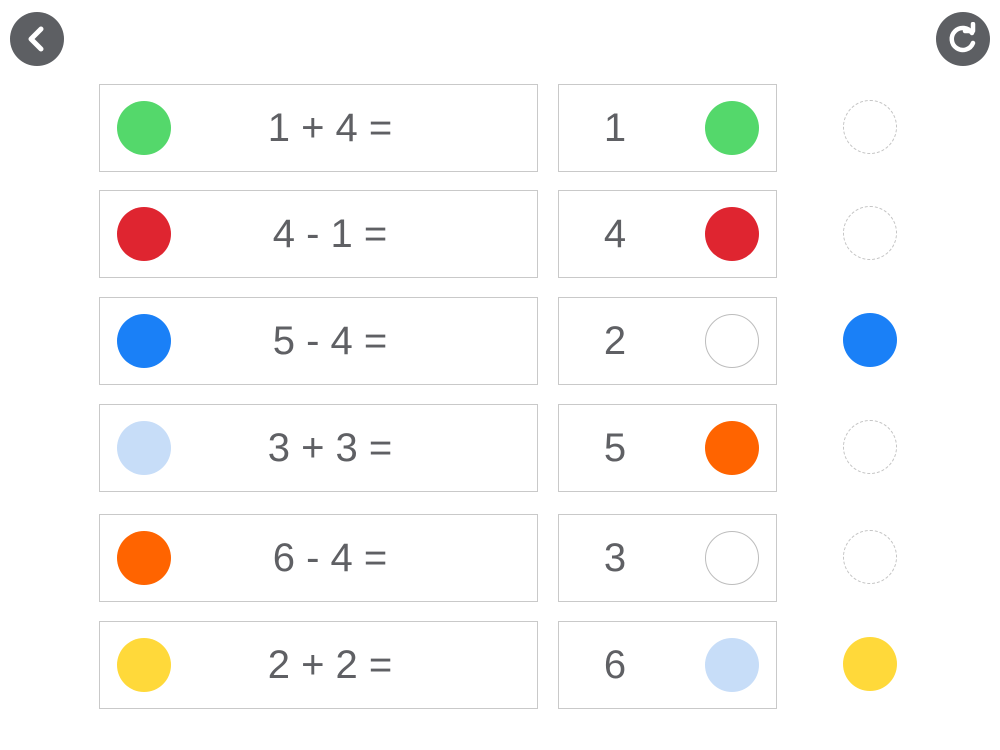  What do you see at coordinates (615, 234) in the screenshot?
I see `answer-number: 4` at bounding box center [615, 234].